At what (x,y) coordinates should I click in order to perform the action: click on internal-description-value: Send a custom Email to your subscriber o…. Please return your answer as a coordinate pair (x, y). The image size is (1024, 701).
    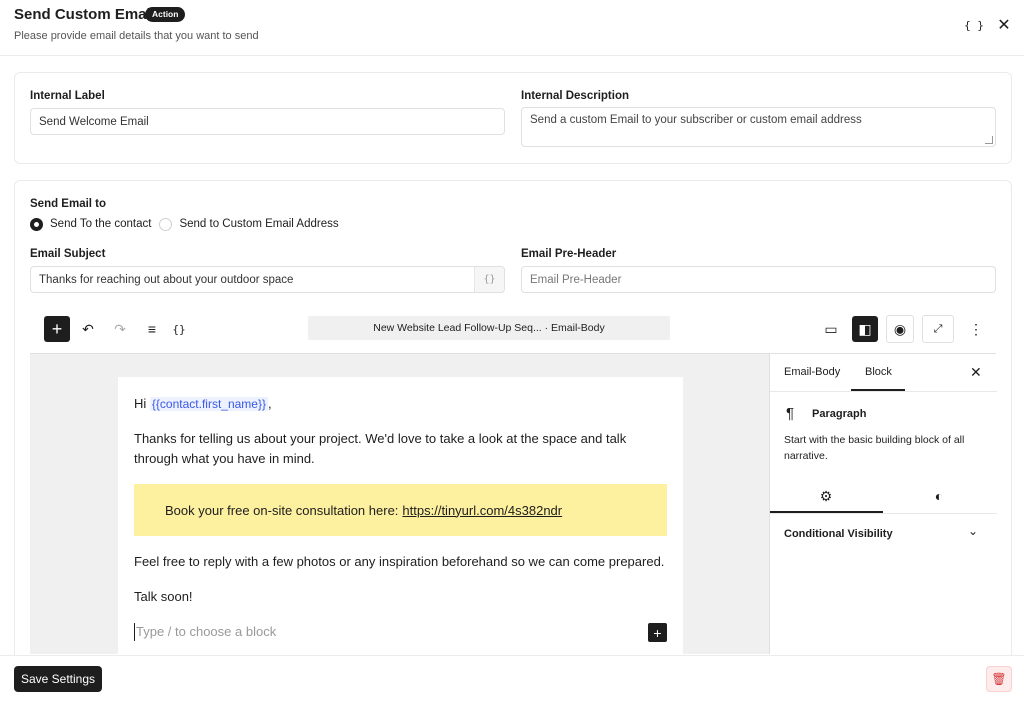
    Looking at the image, I should click on (696, 120).